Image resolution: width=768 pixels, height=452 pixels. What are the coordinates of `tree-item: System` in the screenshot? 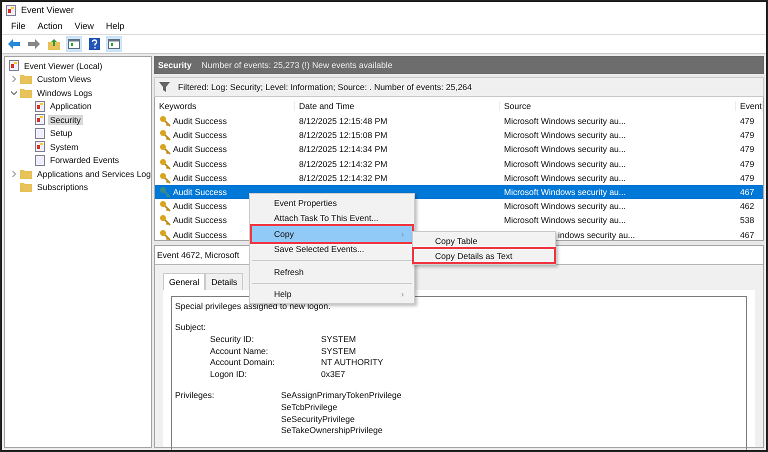 It's located at (64, 147).